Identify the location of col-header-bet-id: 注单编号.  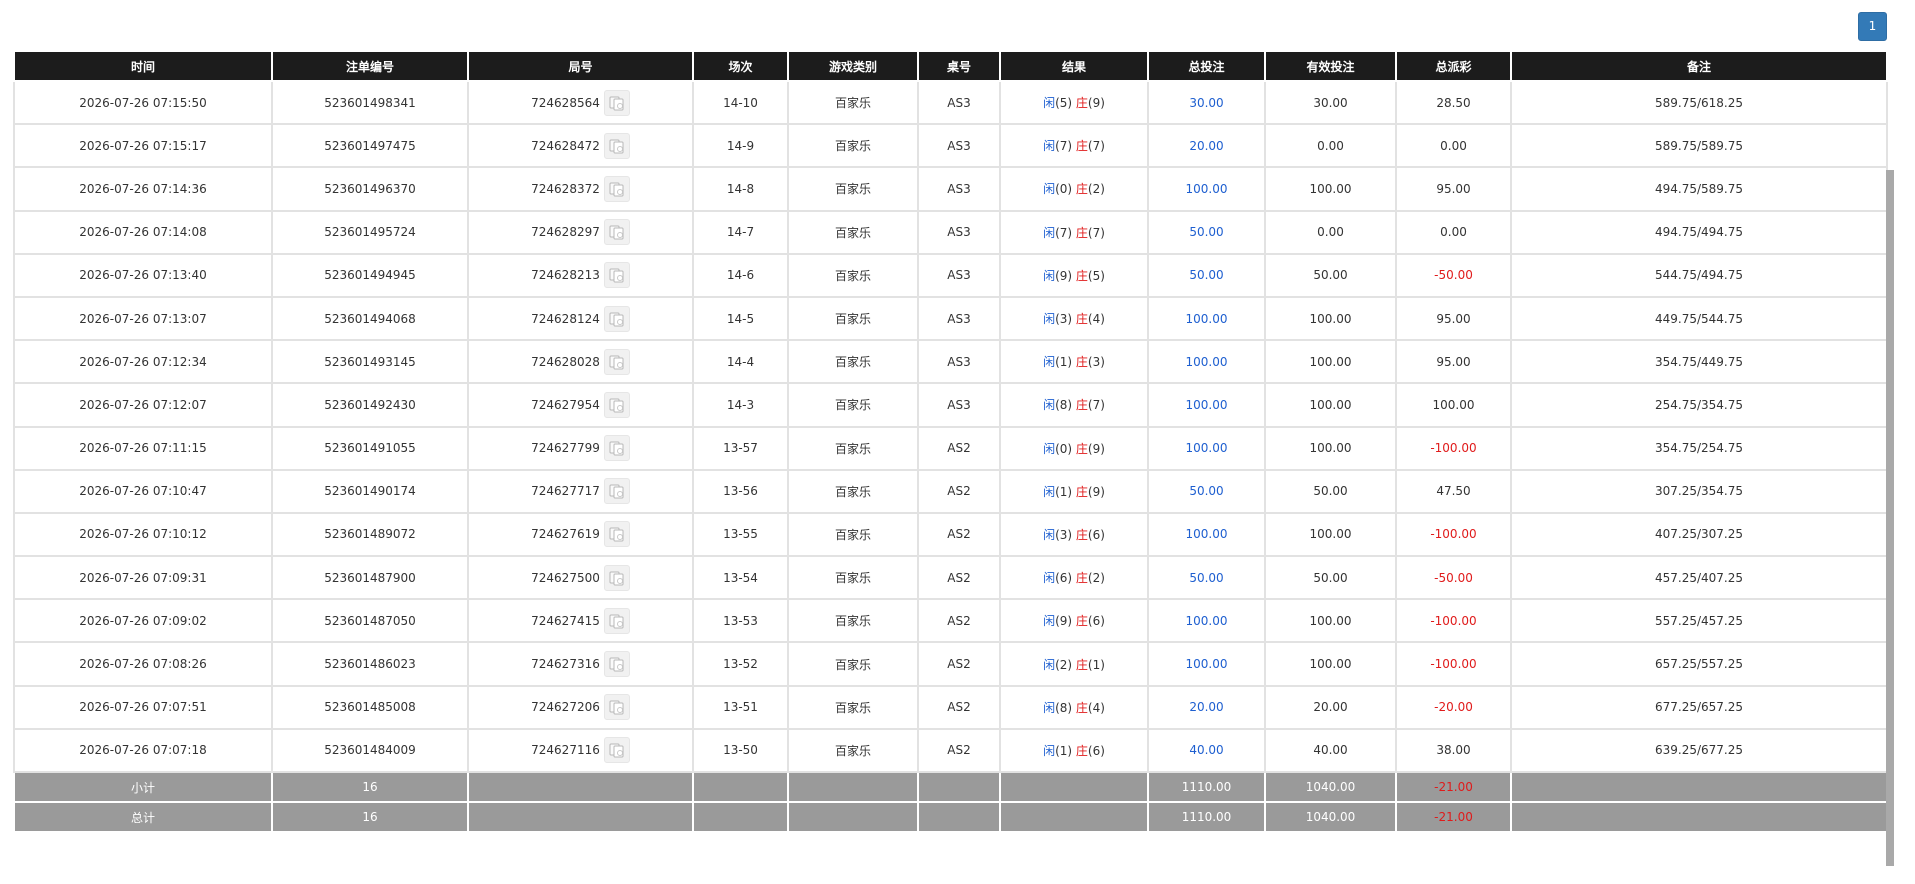
(370, 66).